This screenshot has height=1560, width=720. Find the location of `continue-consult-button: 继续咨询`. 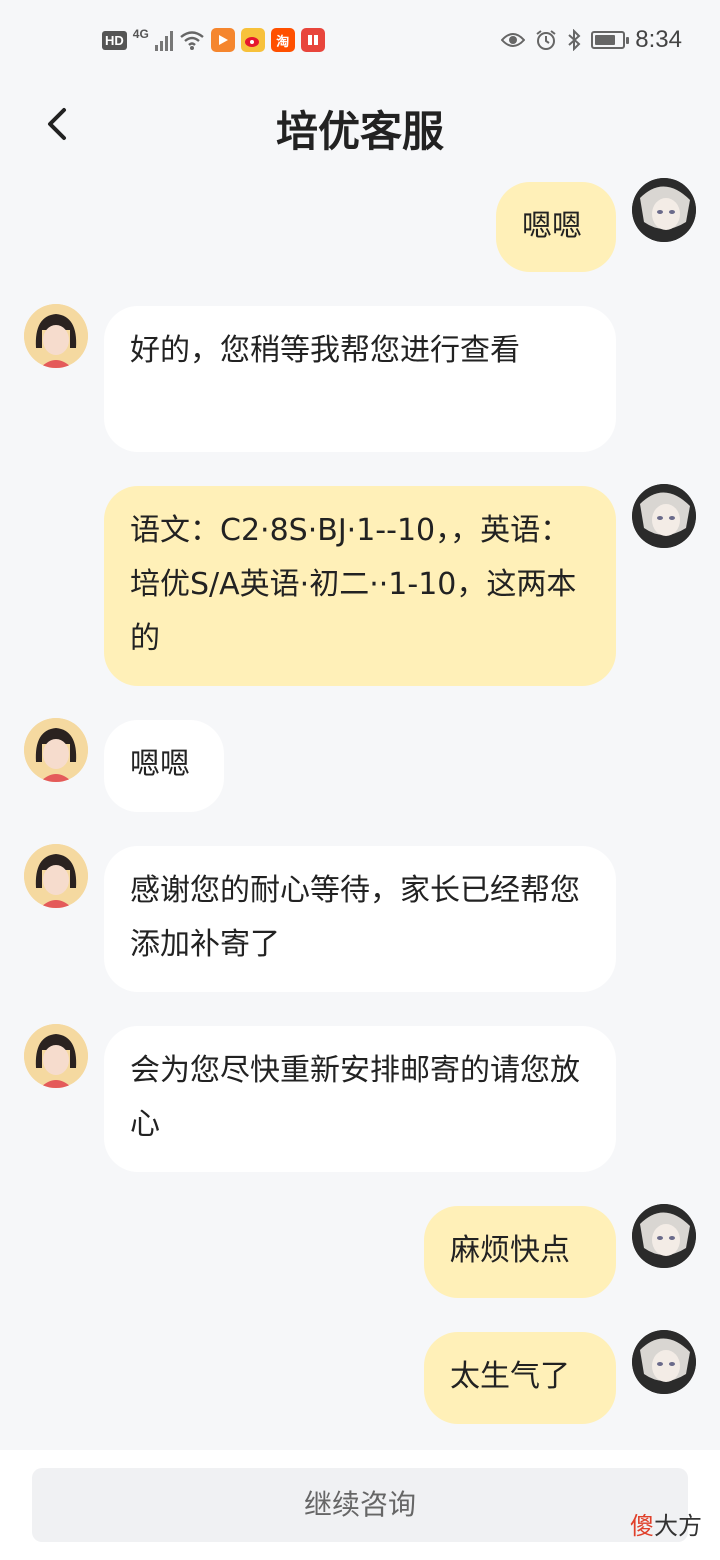

continue-consult-button: 继续咨询 is located at coordinates (360, 1505).